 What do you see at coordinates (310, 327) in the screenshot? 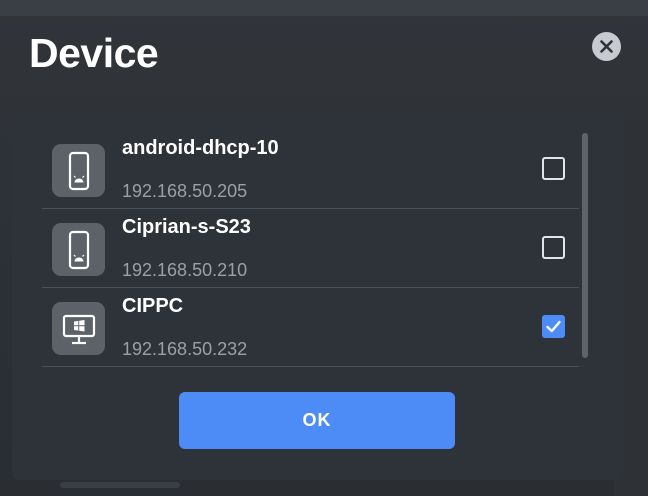
I see `device-row-cippc: CIPPC 192.168.50.232` at bounding box center [310, 327].